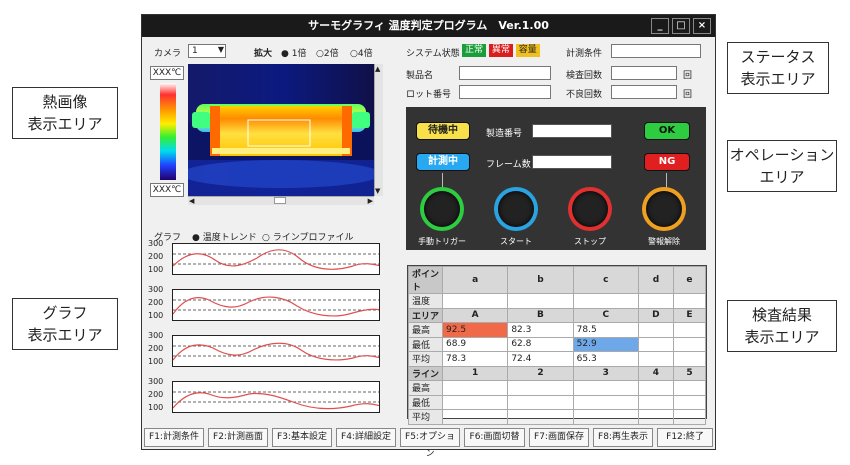  Describe the element at coordinates (191, 201) in the screenshot. I see `arrow-left-icon: ◀` at that location.